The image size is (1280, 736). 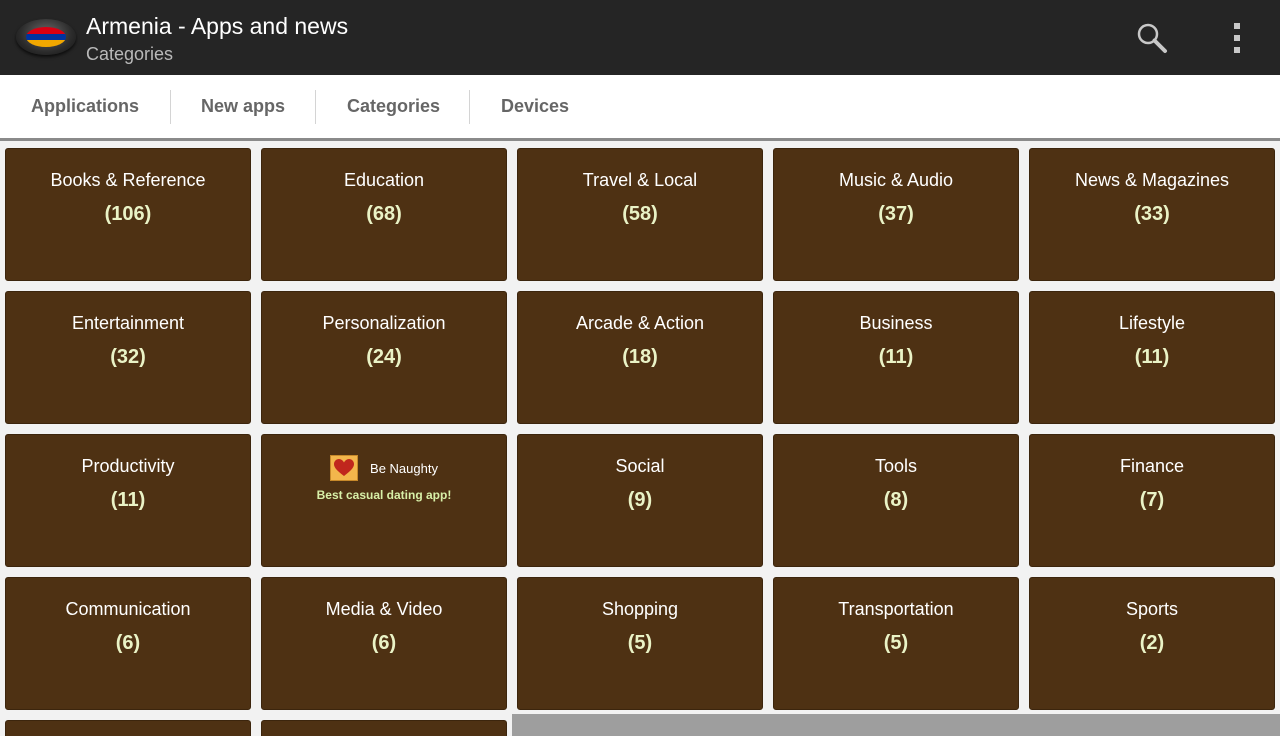 What do you see at coordinates (640, 108) in the screenshot?
I see `tab-bar: Applications New apps Categories Devices` at bounding box center [640, 108].